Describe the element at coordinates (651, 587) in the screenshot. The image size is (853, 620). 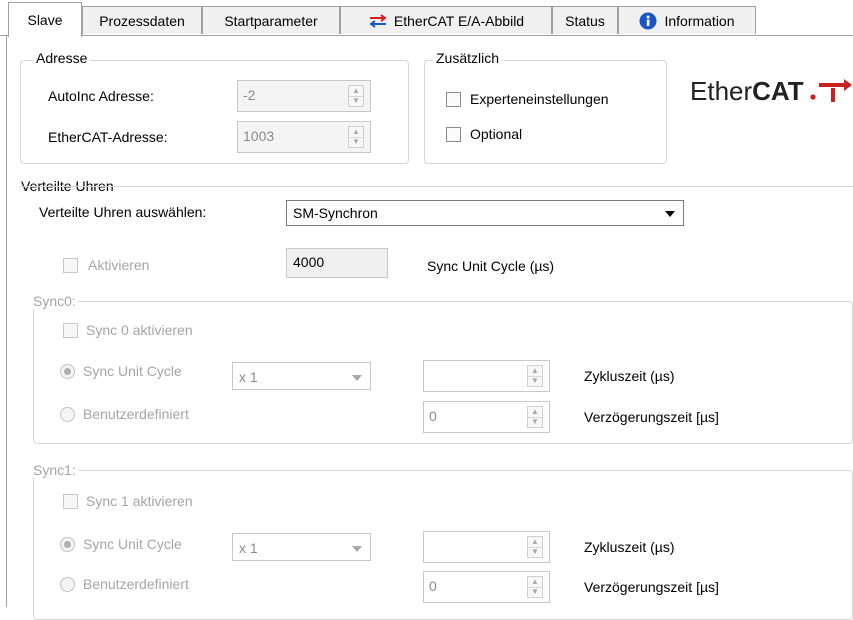
I see `sync1-delay-label: Verzögerungszeit [µs]` at that location.